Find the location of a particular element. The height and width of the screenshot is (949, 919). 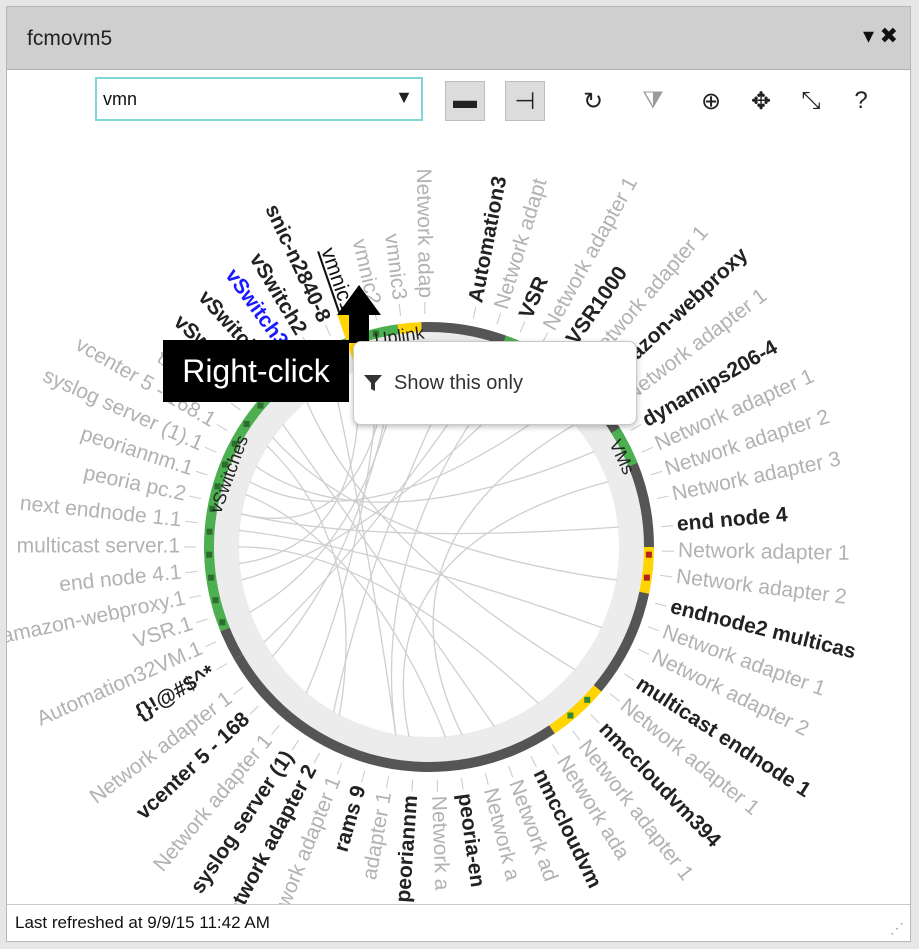

node-label: peoriannm is located at coordinates (407, 849).